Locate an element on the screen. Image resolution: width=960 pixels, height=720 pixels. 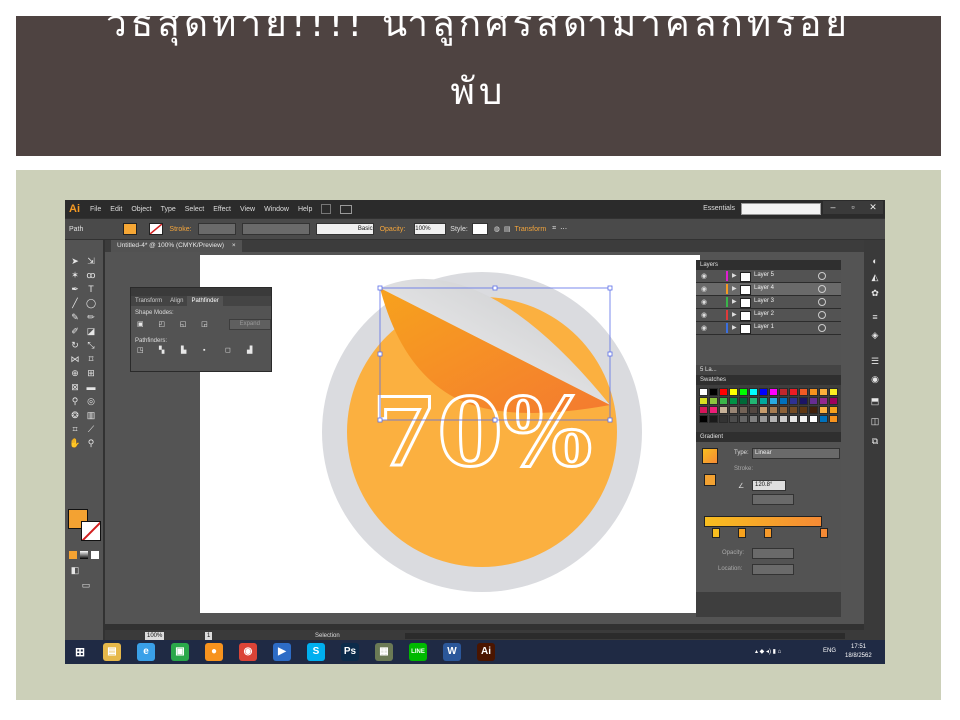
fill-color-swatch is located at coordinates (130, 229).